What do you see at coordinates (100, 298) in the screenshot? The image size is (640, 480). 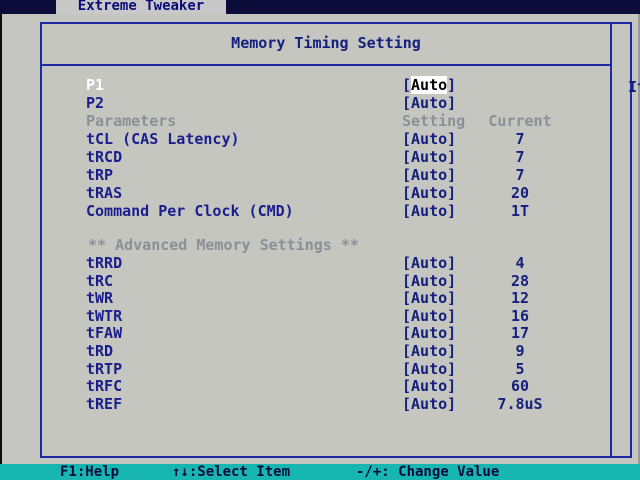 I see `setting-name: tWR` at bounding box center [100, 298].